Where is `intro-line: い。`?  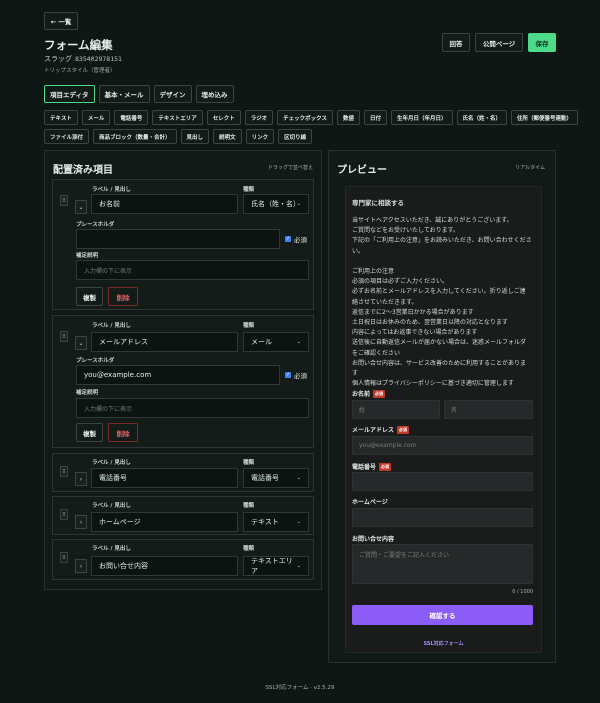
intro-line: い。 is located at coordinates (358, 251).